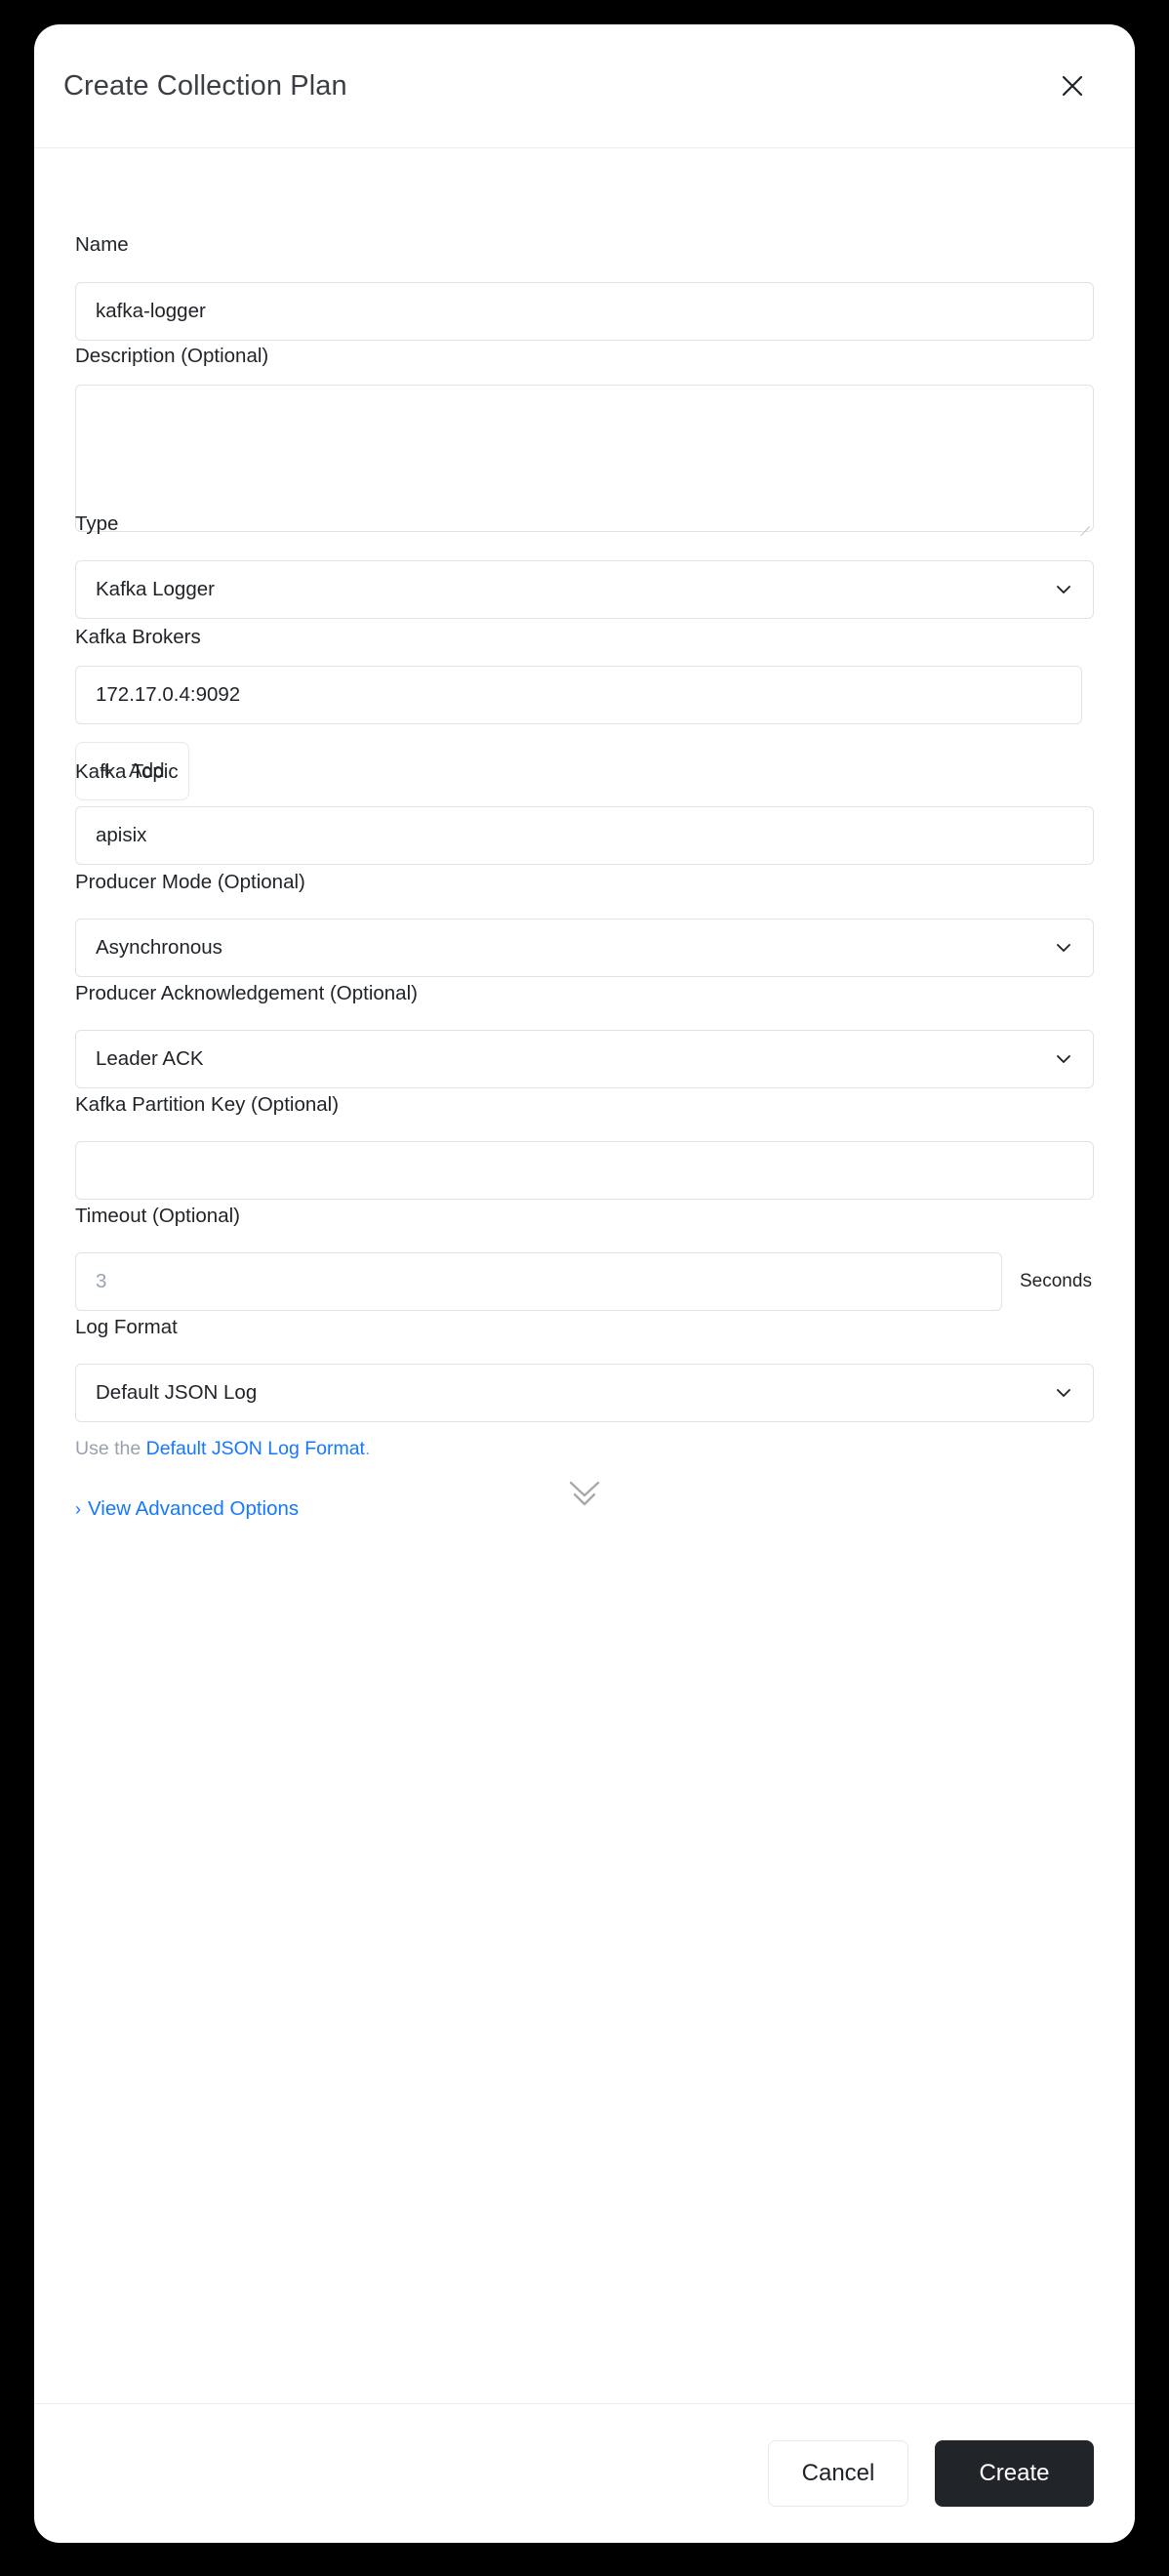 This screenshot has width=1169, height=2576. Describe the element at coordinates (110, 1448) in the screenshot. I see `log-format-hint-prefix: Use the` at that location.